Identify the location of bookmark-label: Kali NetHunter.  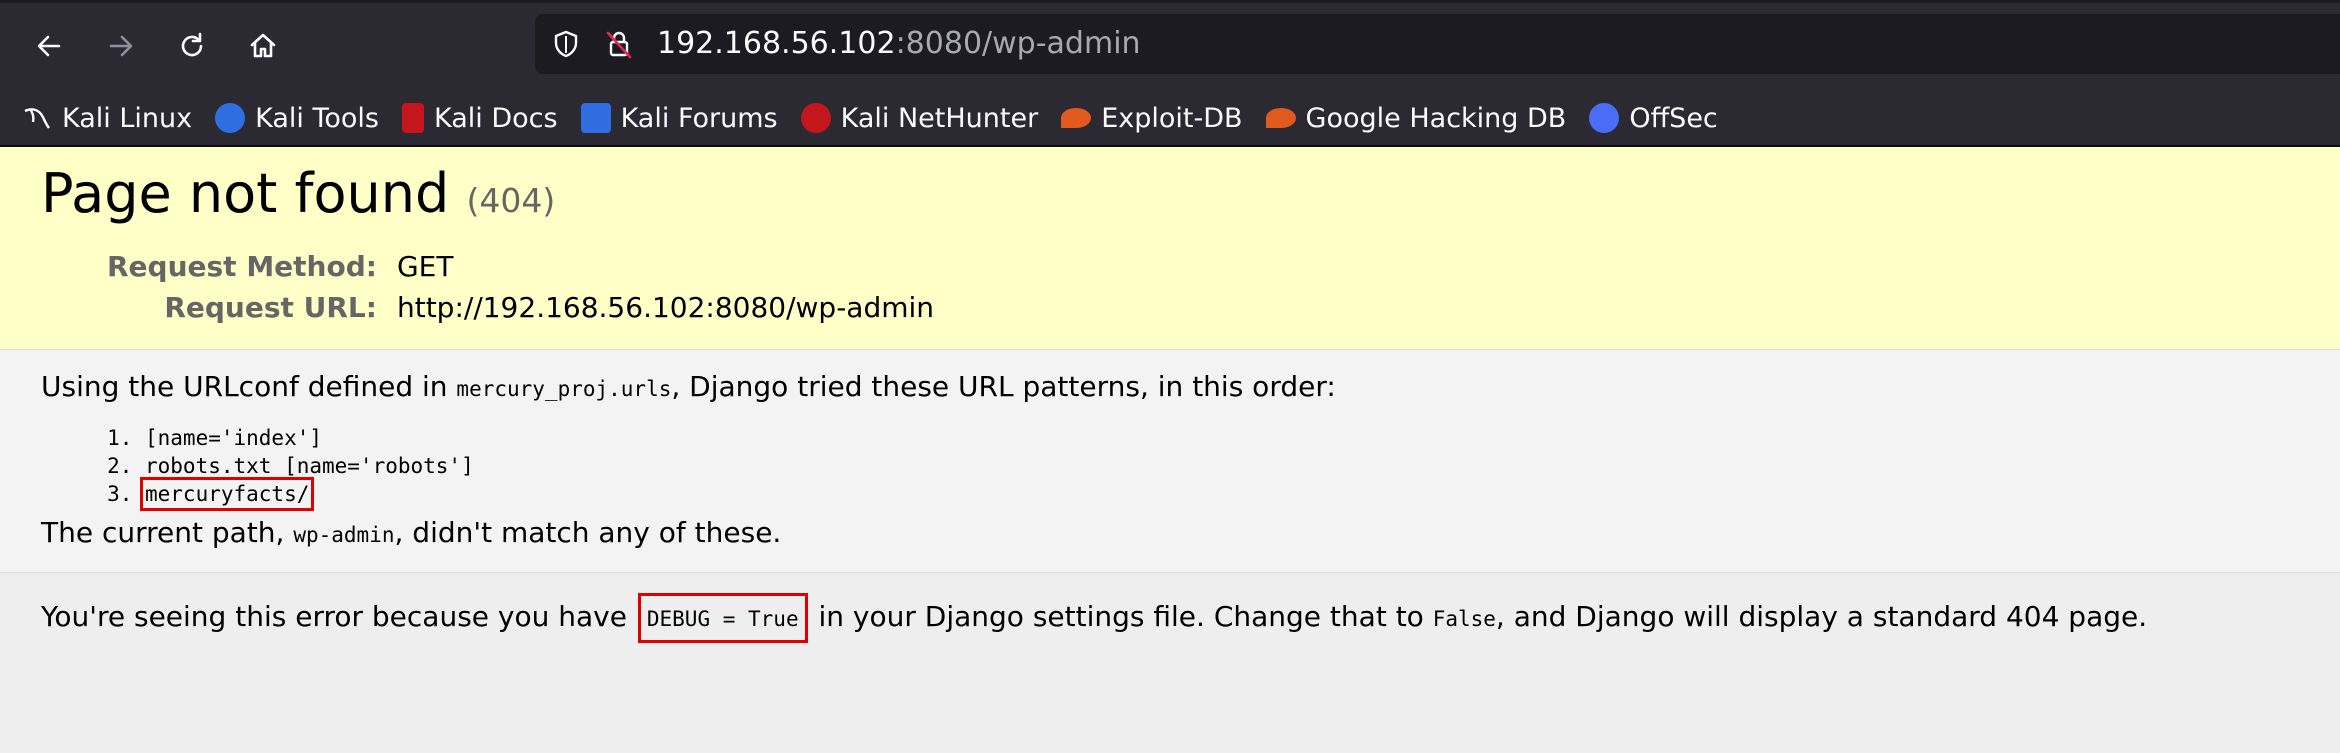
(939, 118).